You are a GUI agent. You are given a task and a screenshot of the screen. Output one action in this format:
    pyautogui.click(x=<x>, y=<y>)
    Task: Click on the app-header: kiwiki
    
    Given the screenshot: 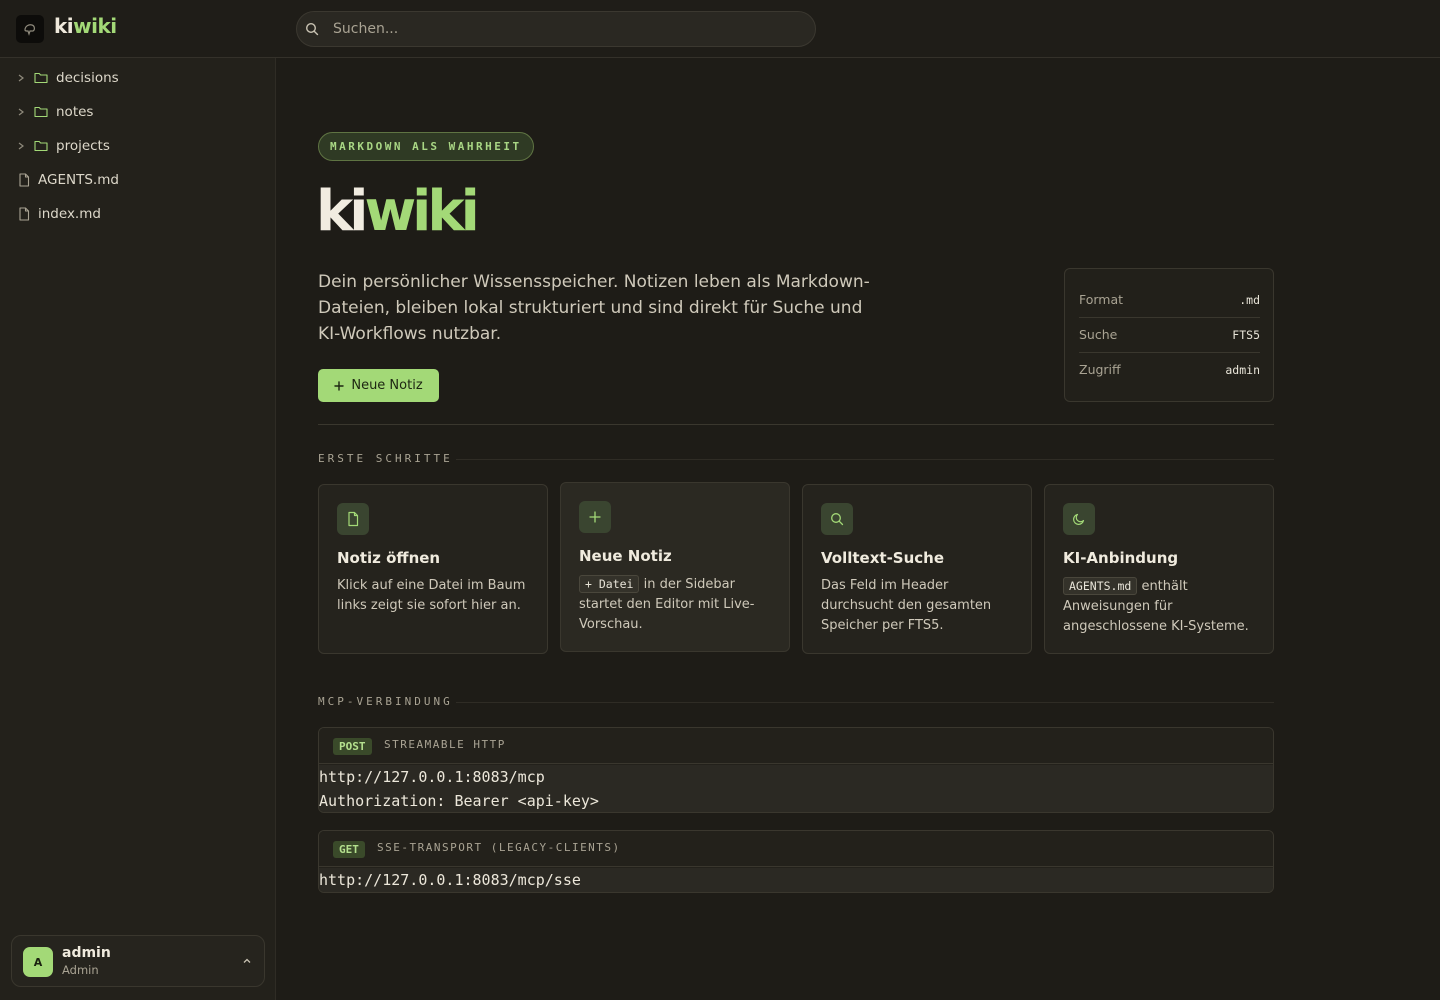 What is the action you would take?
    pyautogui.click(x=720, y=29)
    